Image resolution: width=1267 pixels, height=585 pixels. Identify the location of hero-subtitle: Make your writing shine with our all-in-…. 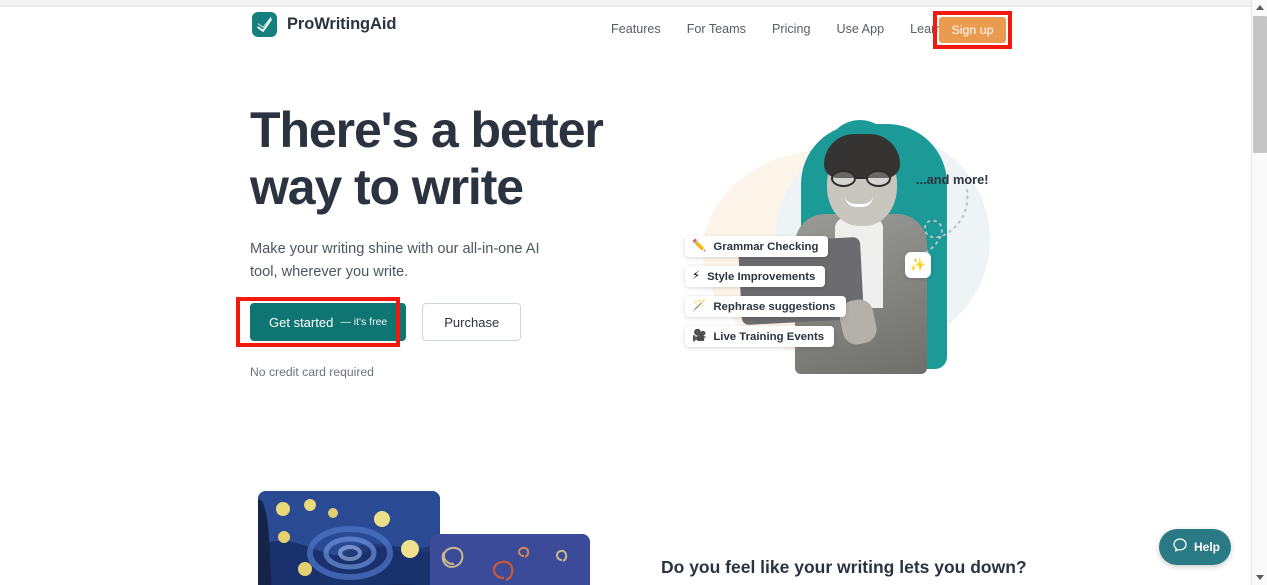
(395, 260).